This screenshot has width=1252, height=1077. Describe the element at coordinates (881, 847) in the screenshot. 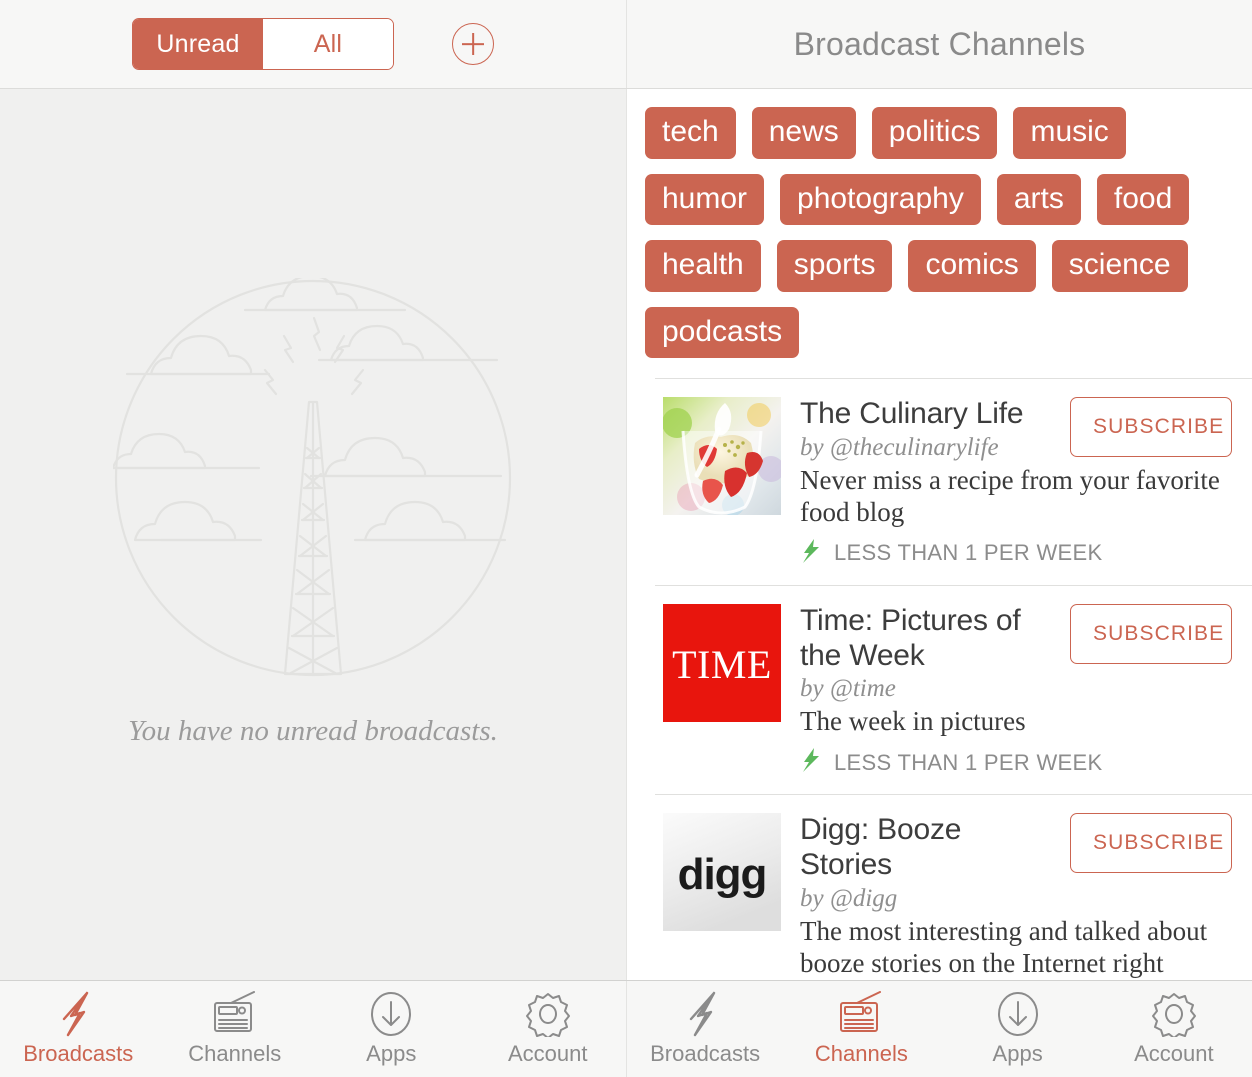

I see `channel-title: Digg: Booze Stories` at that location.